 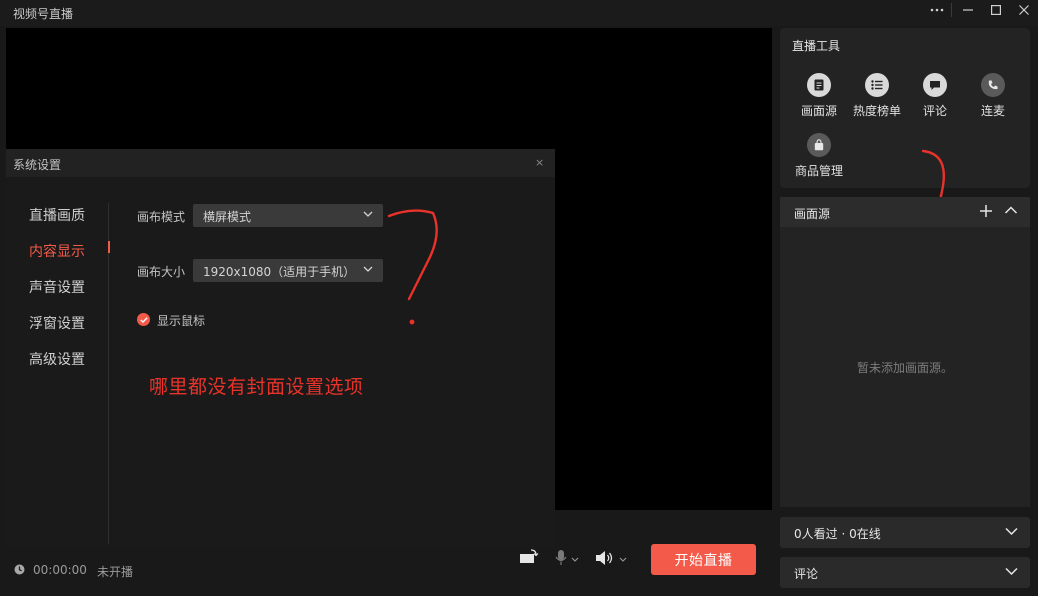 I want to click on settings-nav-video-quality: 直播画质, so click(x=57, y=215).